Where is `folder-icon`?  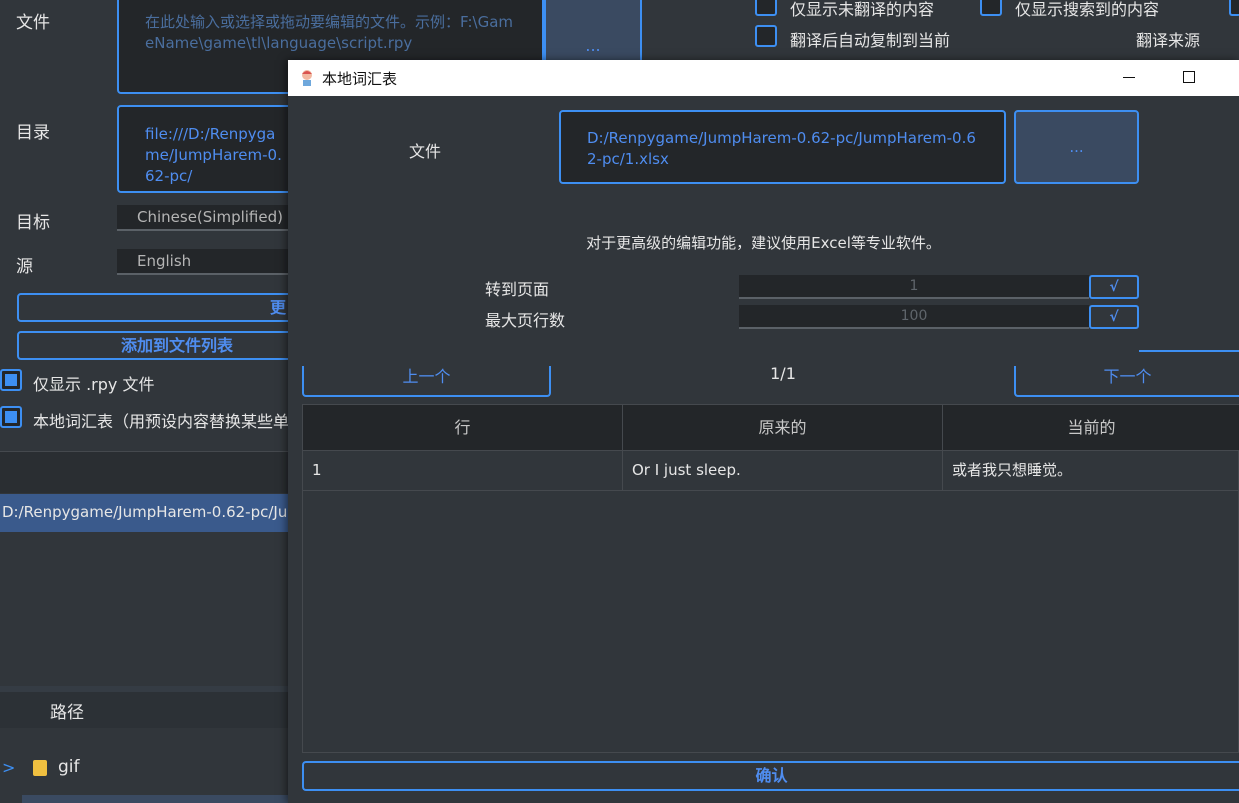 folder-icon is located at coordinates (40, 768).